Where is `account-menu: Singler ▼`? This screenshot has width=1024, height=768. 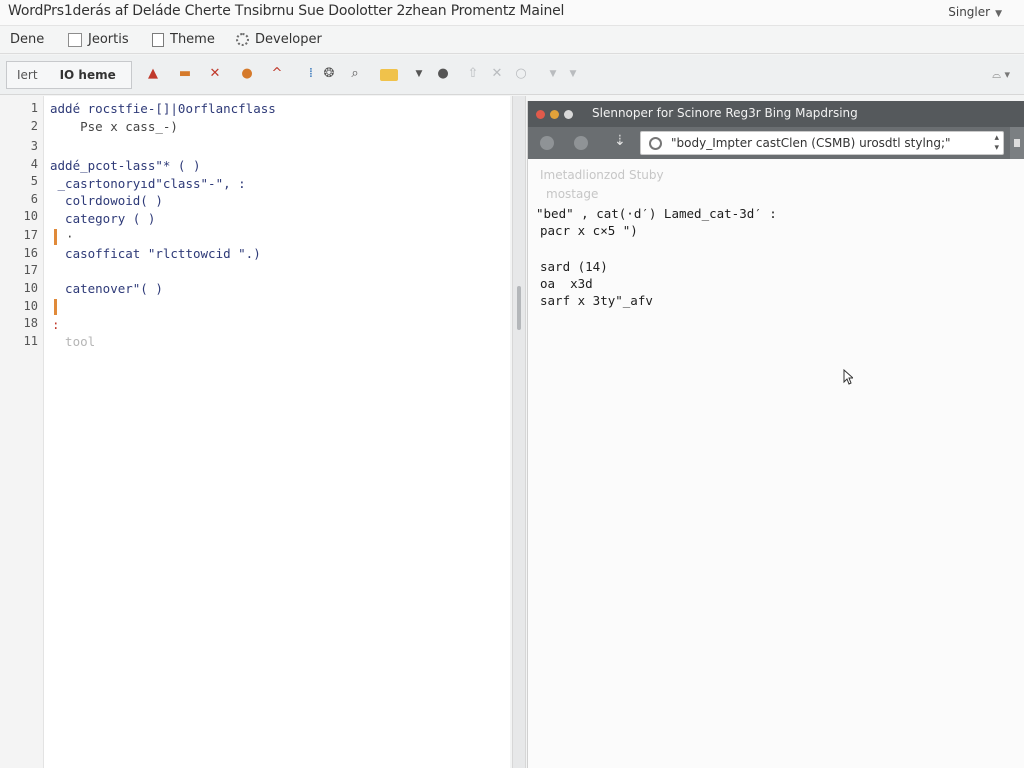
account-menu: Singler ▼ is located at coordinates (975, 12).